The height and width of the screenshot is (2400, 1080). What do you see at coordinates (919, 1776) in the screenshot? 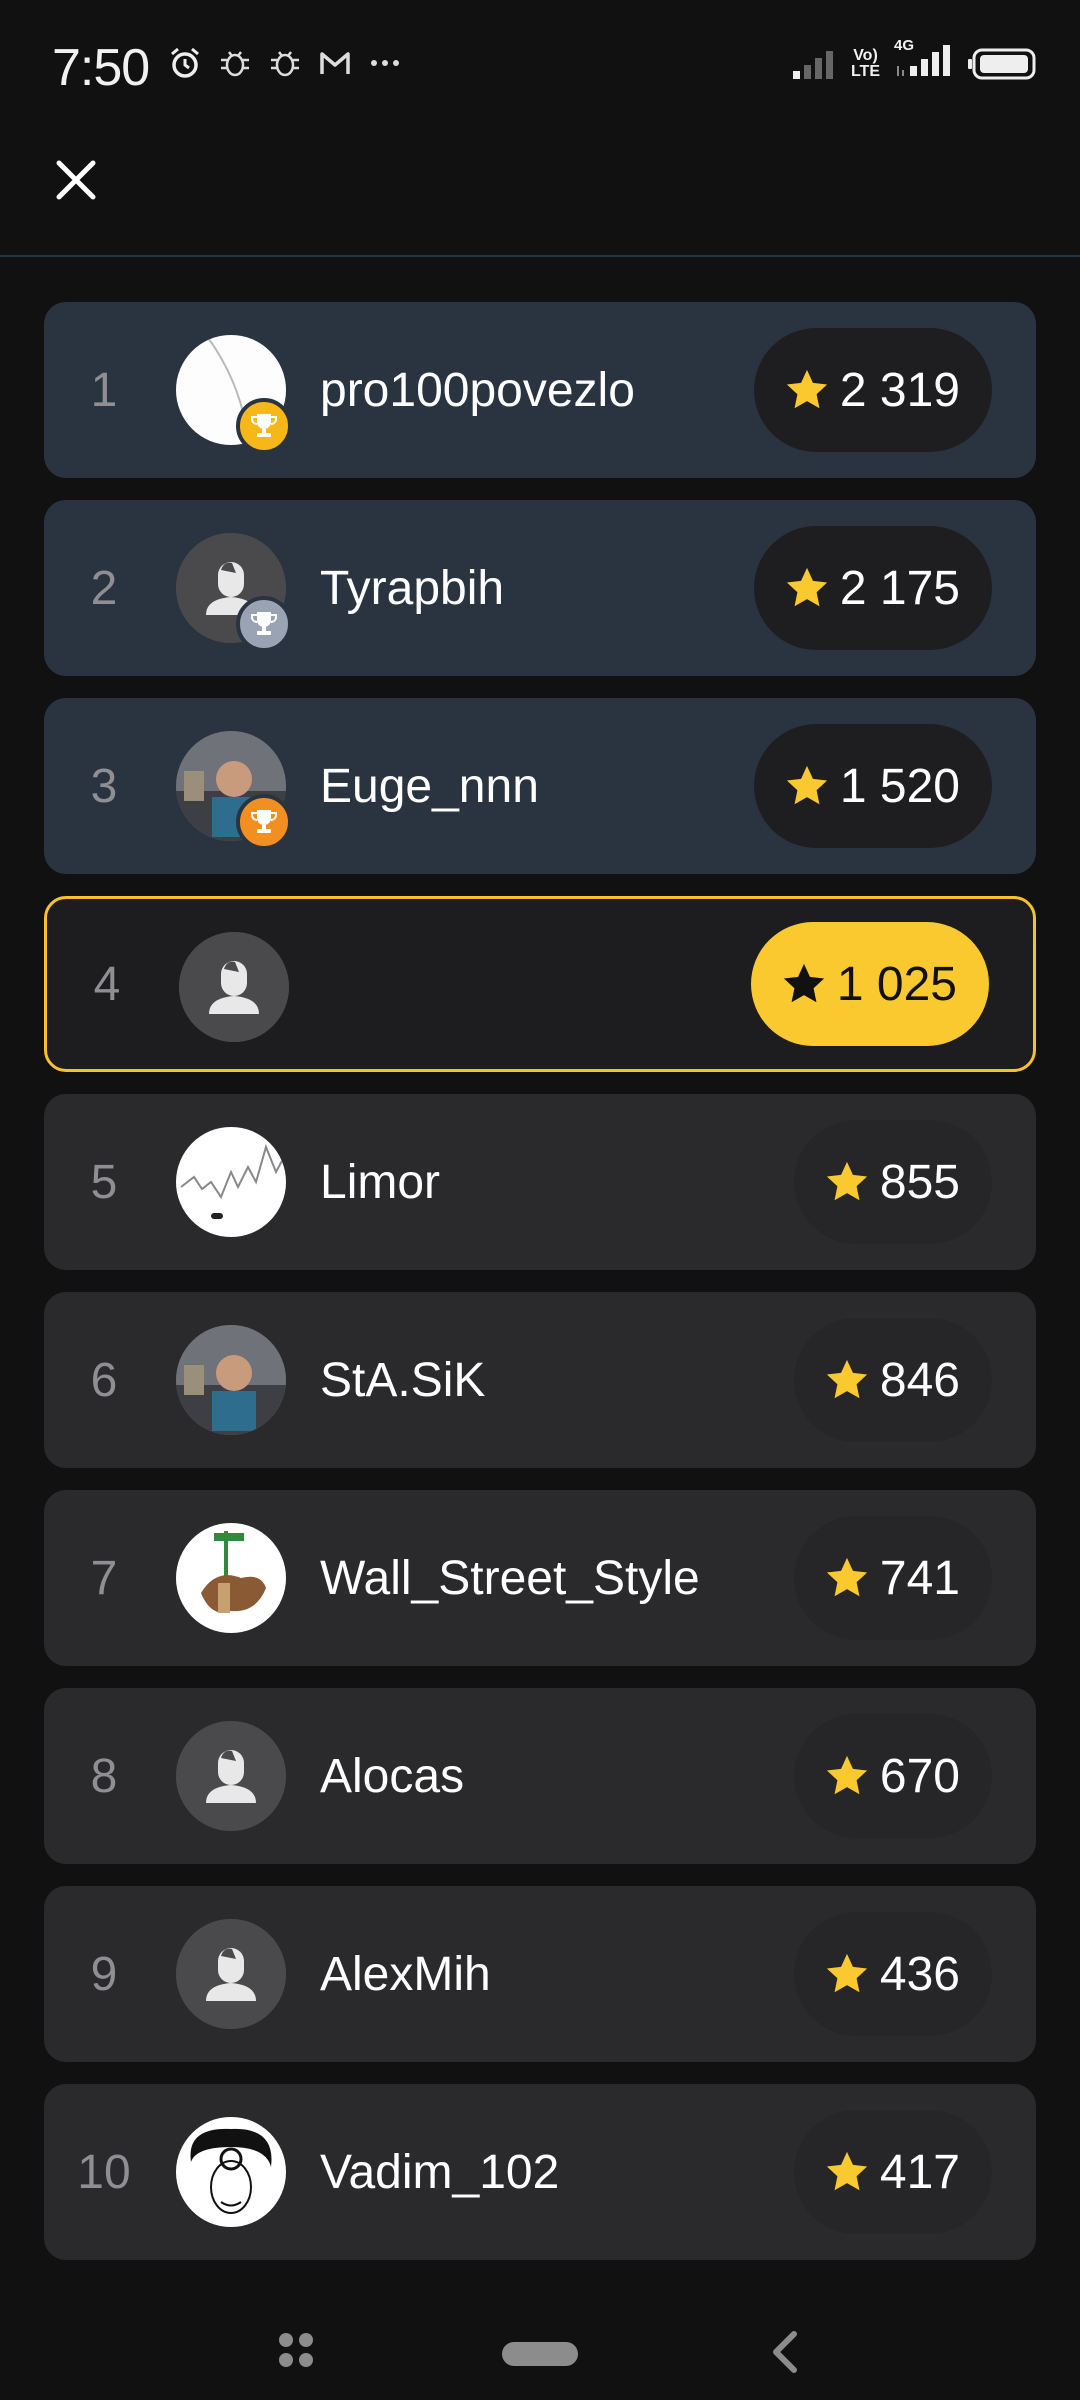
I see `score-value: 670` at bounding box center [919, 1776].